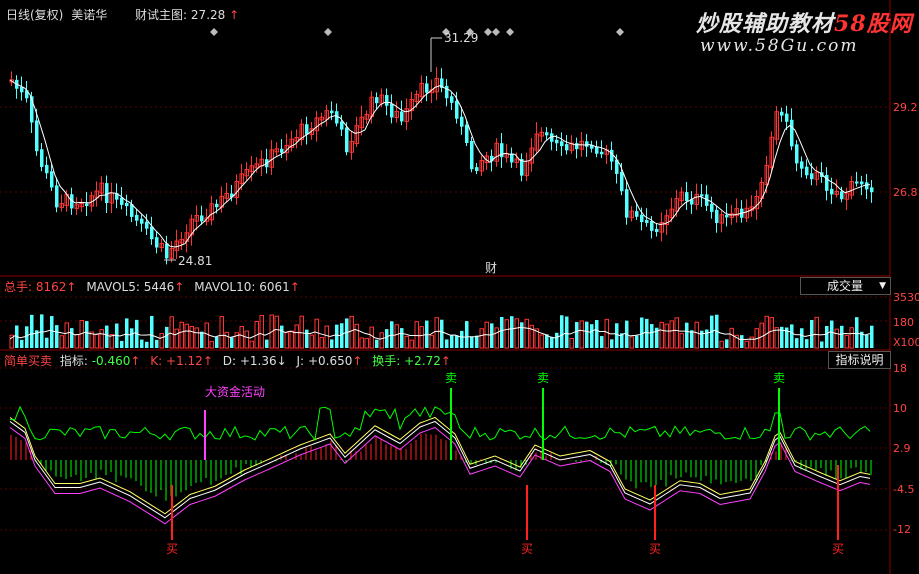 The height and width of the screenshot is (574, 919). Describe the element at coordinates (905, 107) in the screenshot. I see `price-axis-tick: 29.2` at that location.